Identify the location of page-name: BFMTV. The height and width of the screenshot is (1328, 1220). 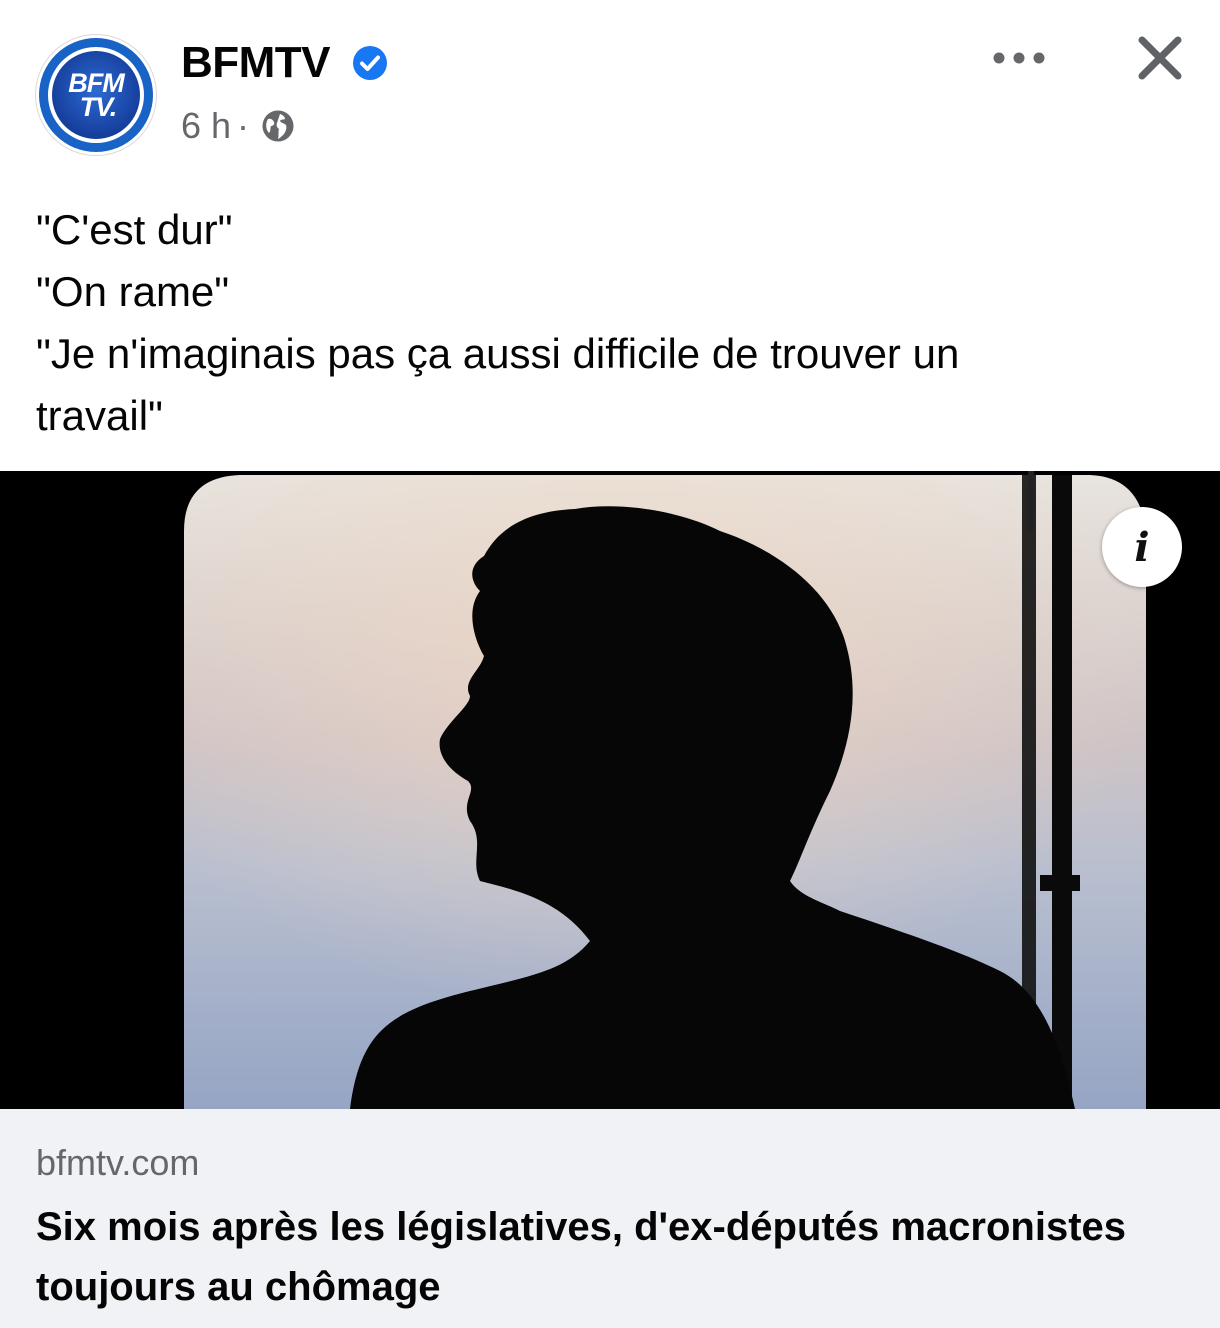
(256, 63).